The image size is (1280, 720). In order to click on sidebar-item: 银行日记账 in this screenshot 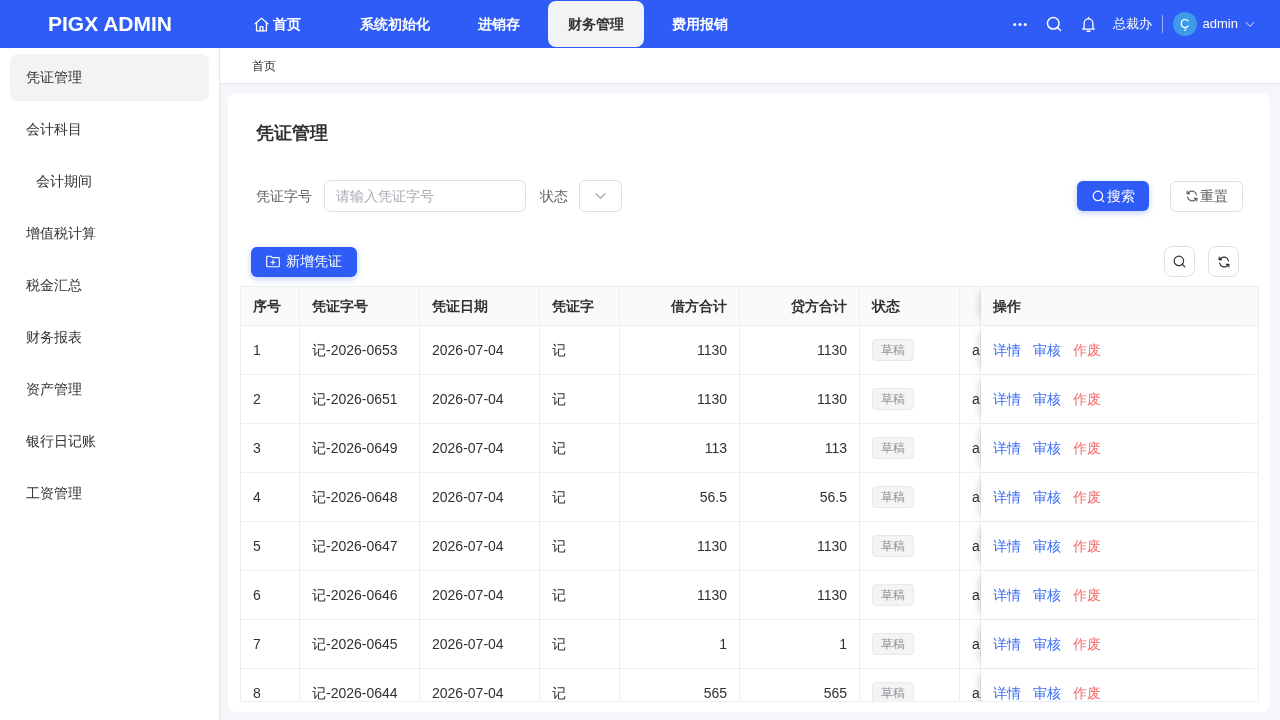, I will do `click(109, 441)`.